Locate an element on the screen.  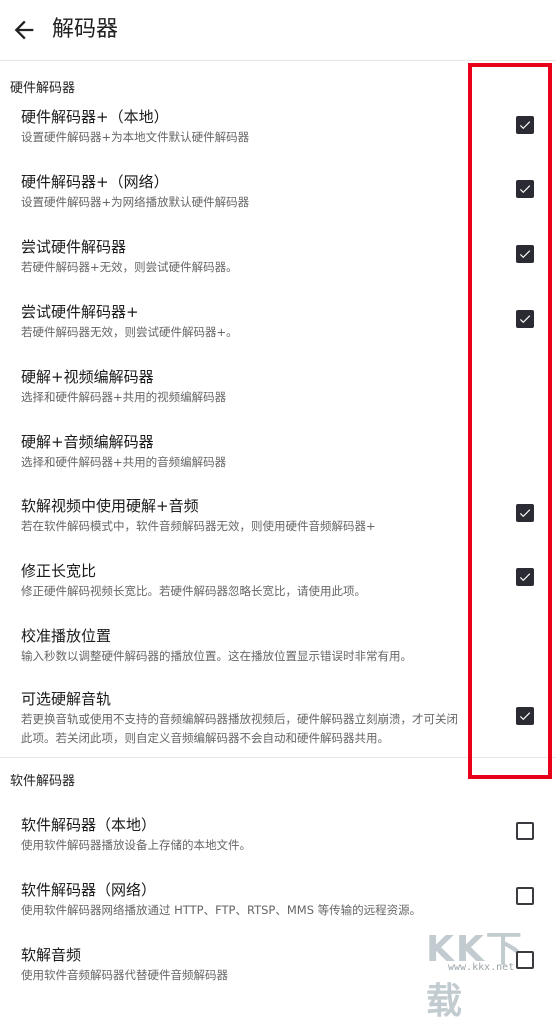
setting-subtitle: 若硬件解码器+无效，则尝试硬件解码器。 is located at coordinates (129, 267).